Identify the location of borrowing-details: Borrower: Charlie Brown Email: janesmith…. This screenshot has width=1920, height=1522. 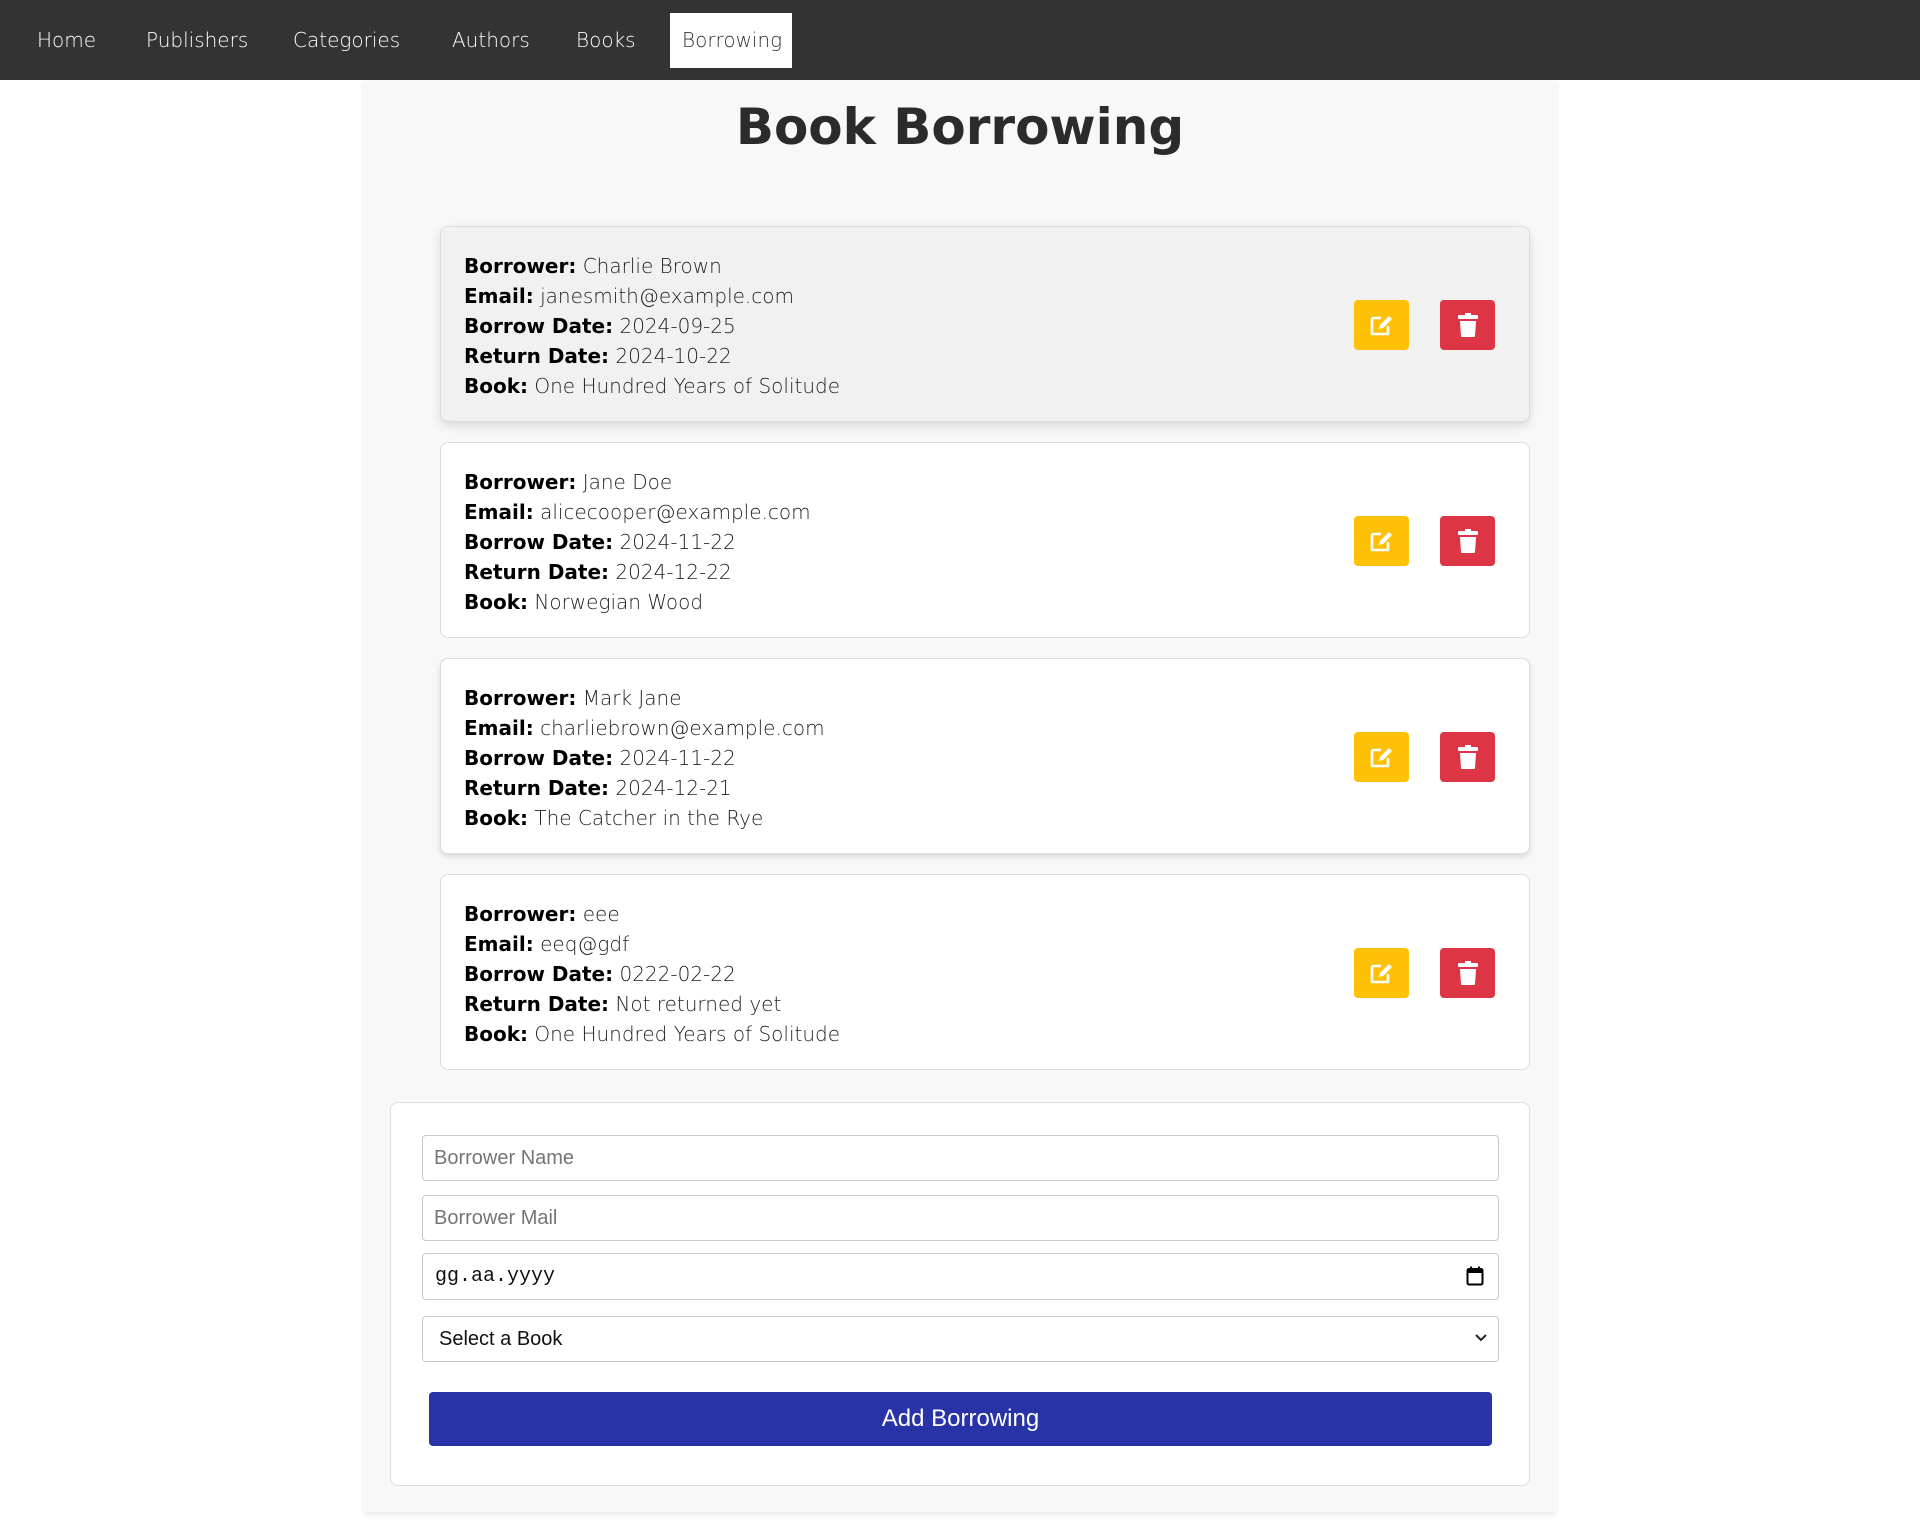
(652, 326).